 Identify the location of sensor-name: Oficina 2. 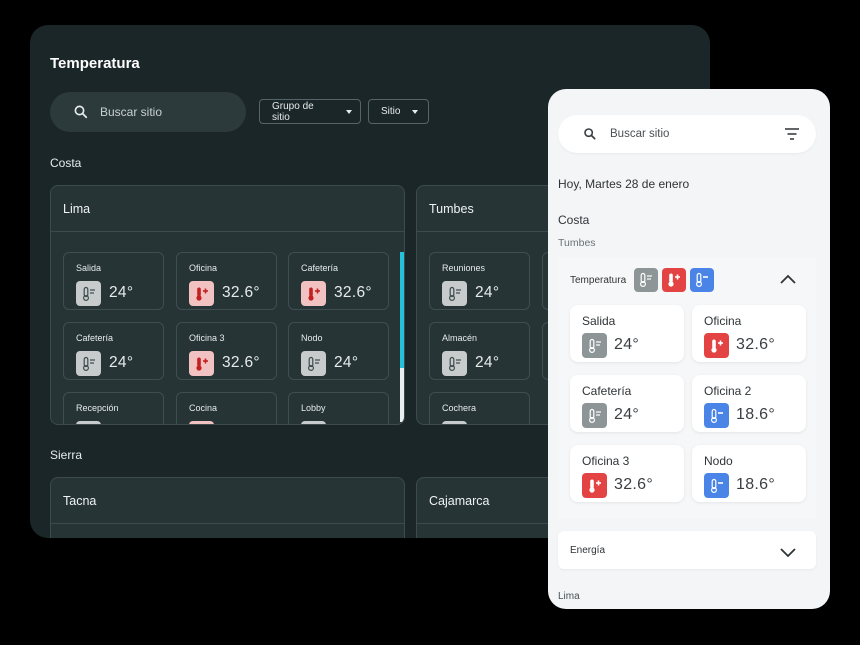
(728, 391).